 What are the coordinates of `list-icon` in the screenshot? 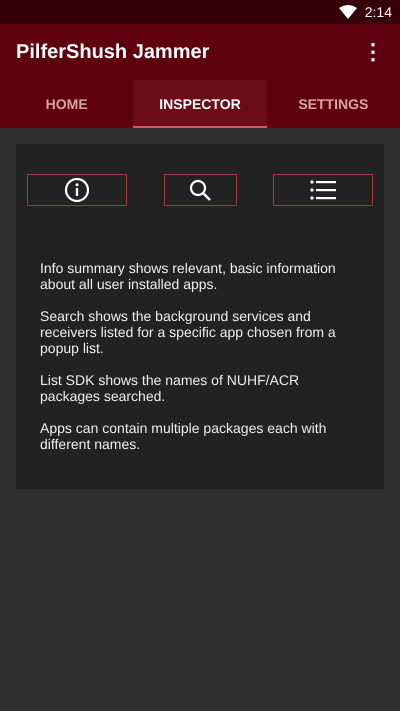 It's located at (323, 190).